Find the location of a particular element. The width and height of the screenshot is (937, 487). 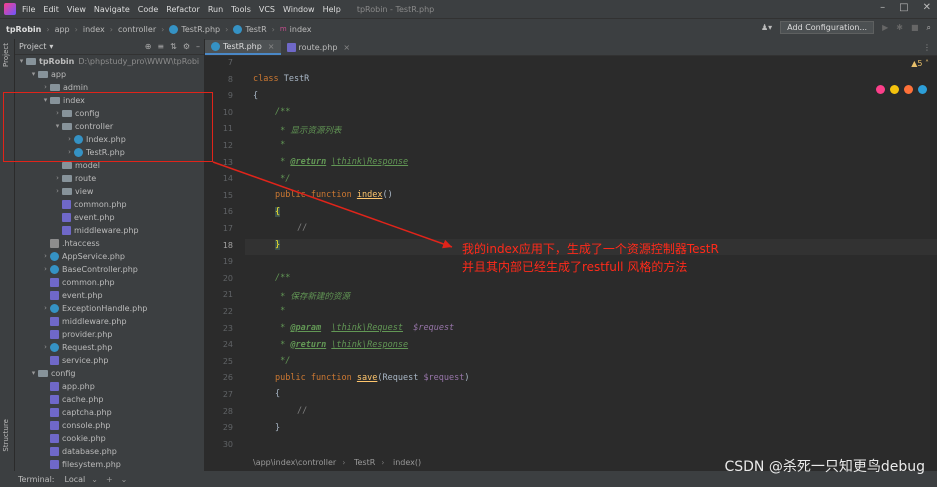

annotation-line-2: 并且其内部已经生成了restfull 风格的方法 is located at coordinates (575, 267).